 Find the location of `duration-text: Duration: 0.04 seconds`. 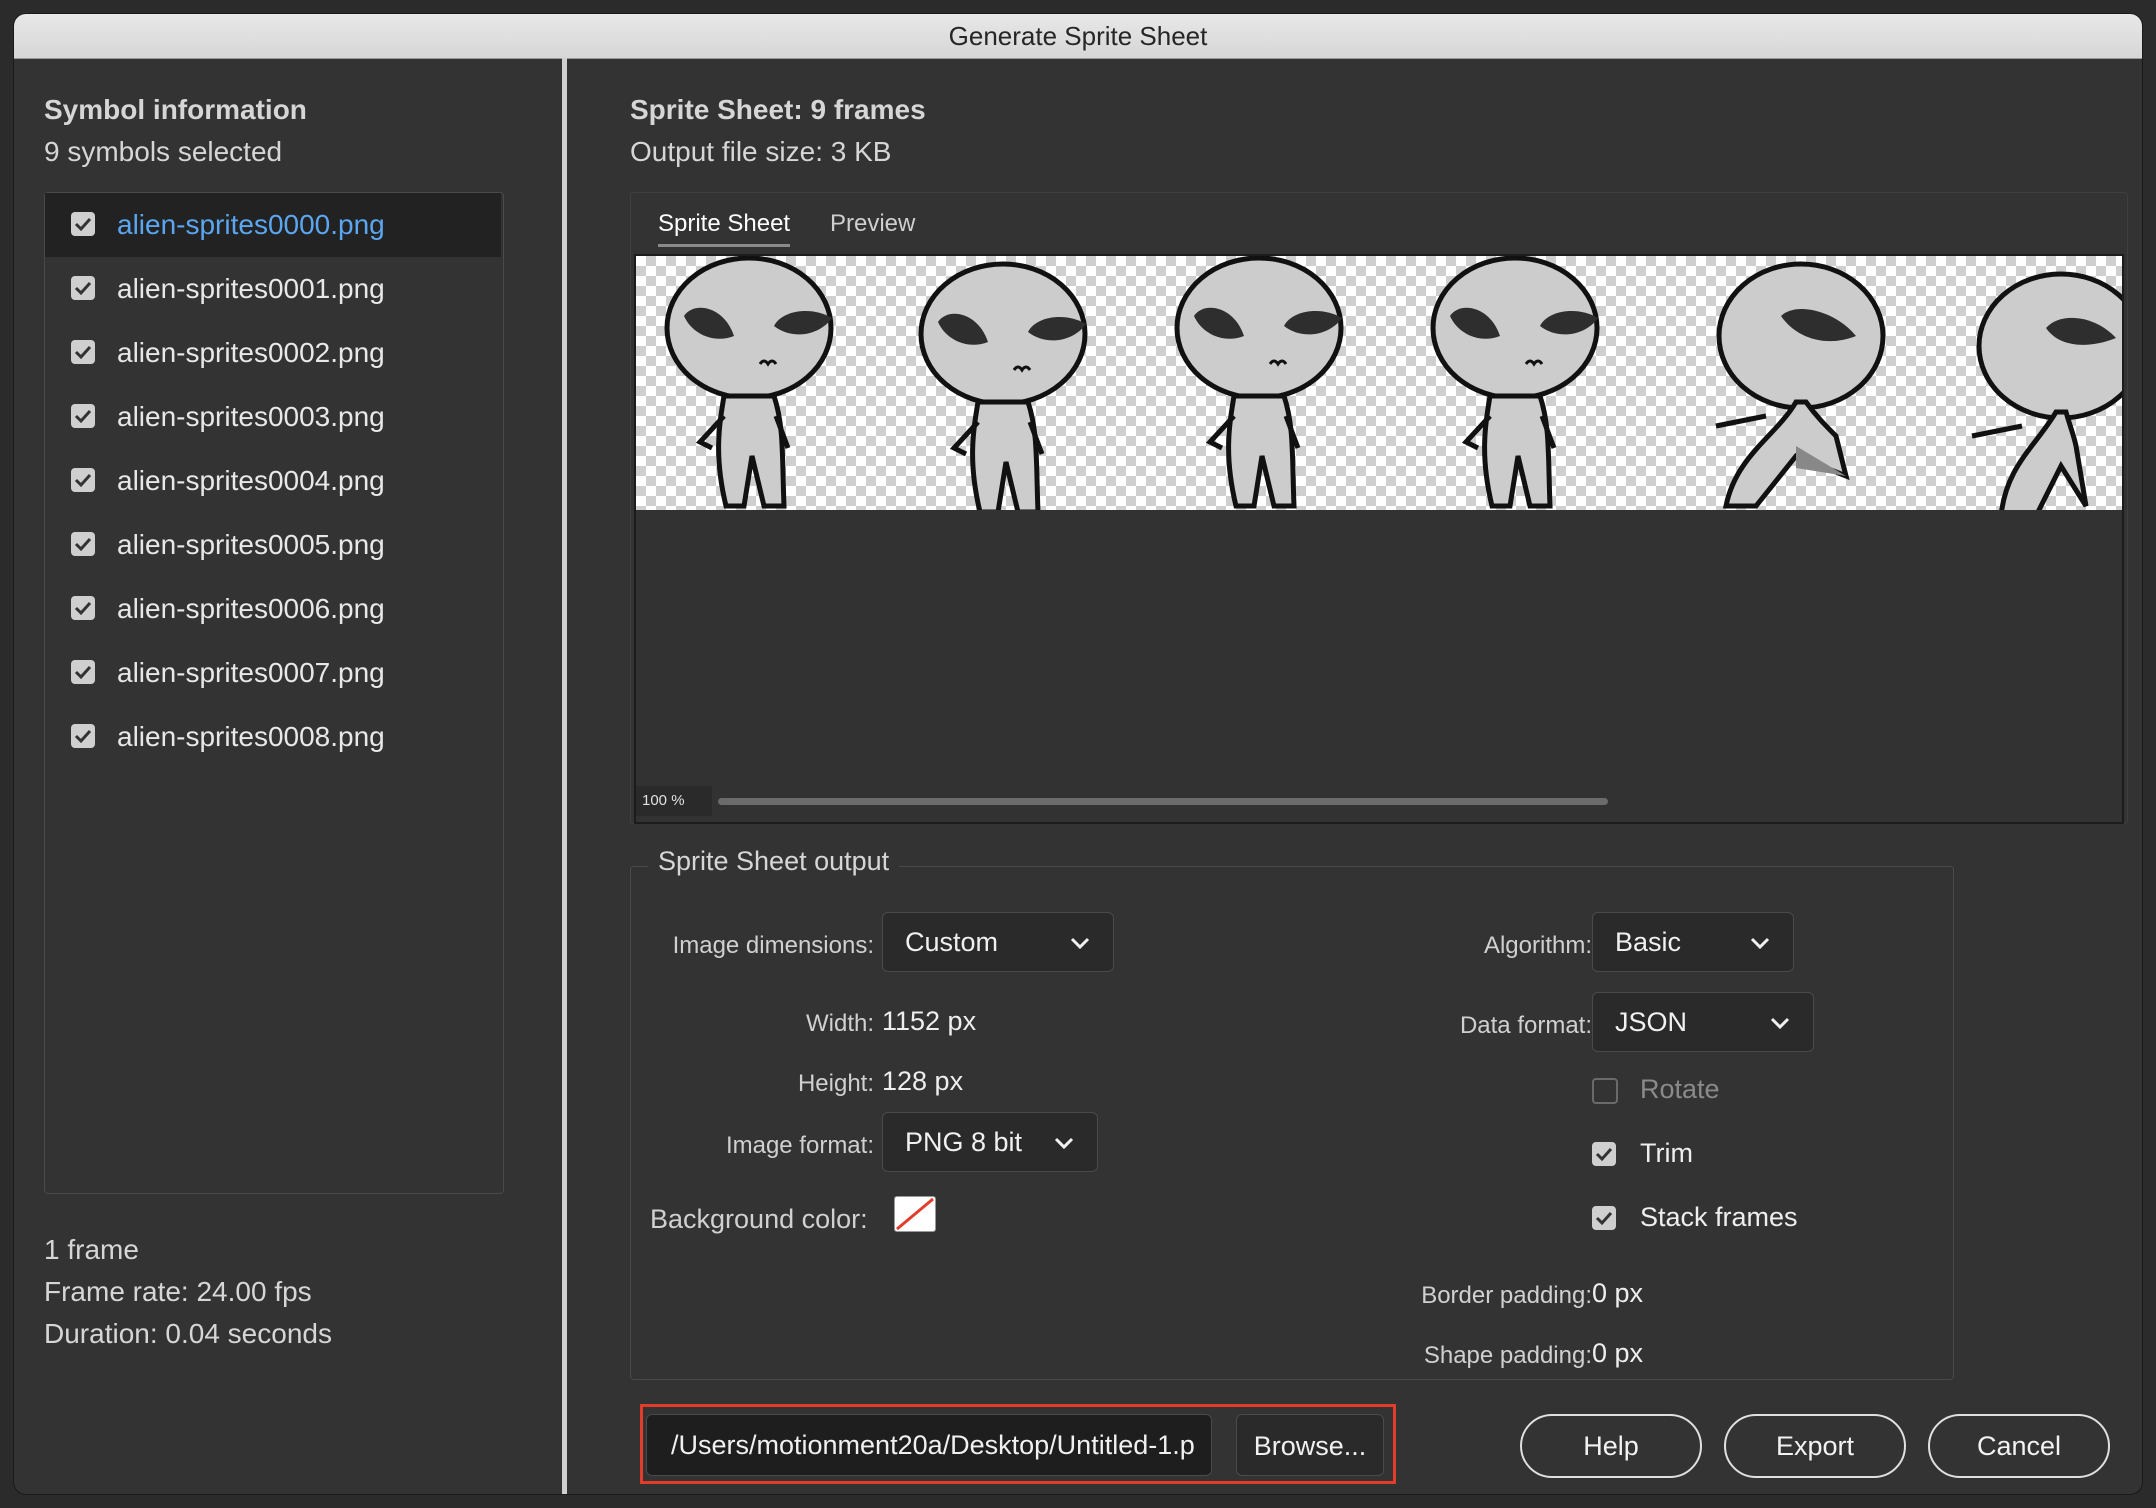

duration-text: Duration: 0.04 seconds is located at coordinates (188, 1333).